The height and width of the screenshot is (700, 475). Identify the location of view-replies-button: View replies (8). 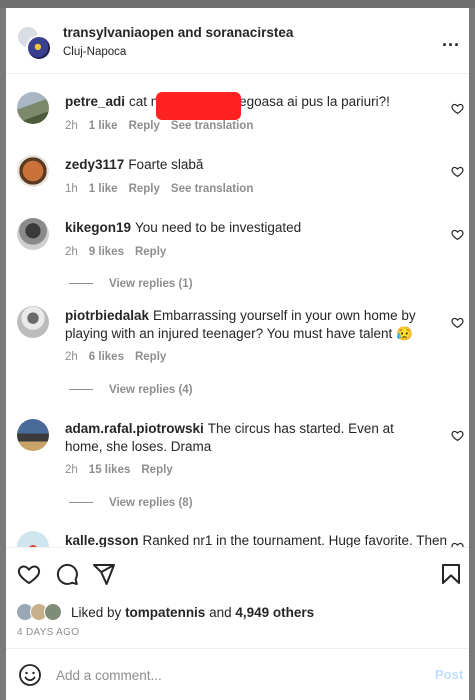
(131, 503).